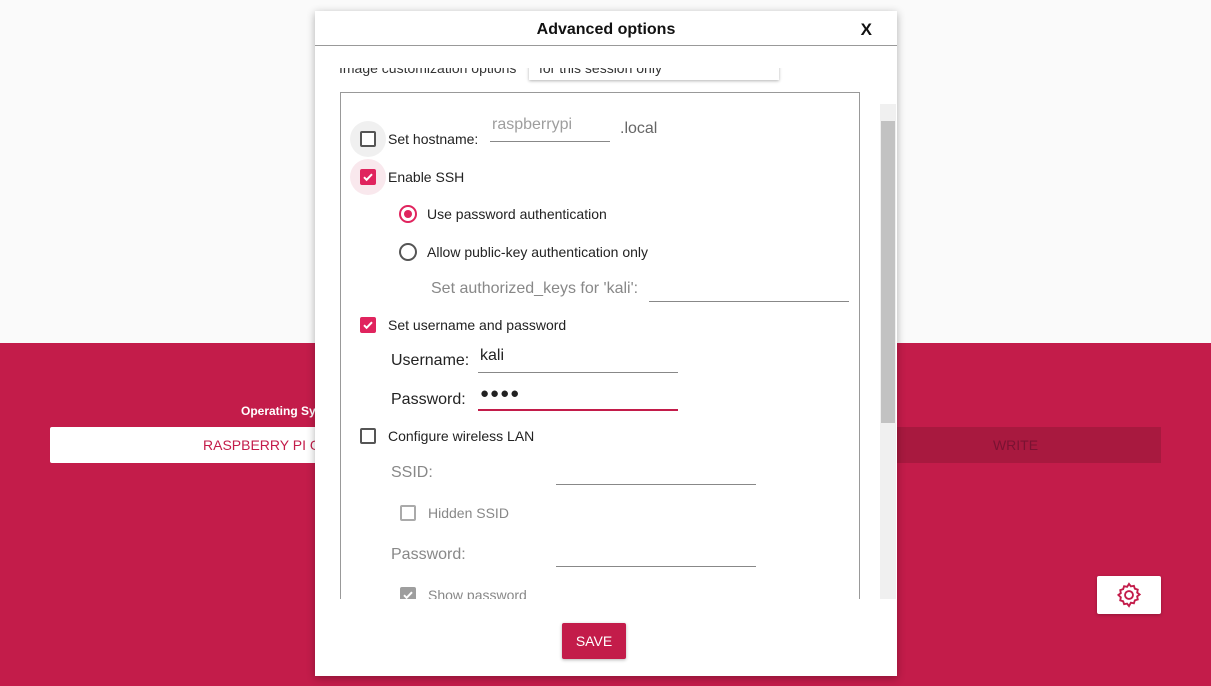 The image size is (1211, 686). I want to click on wifi-row: Configure wireless LAN, so click(442, 436).